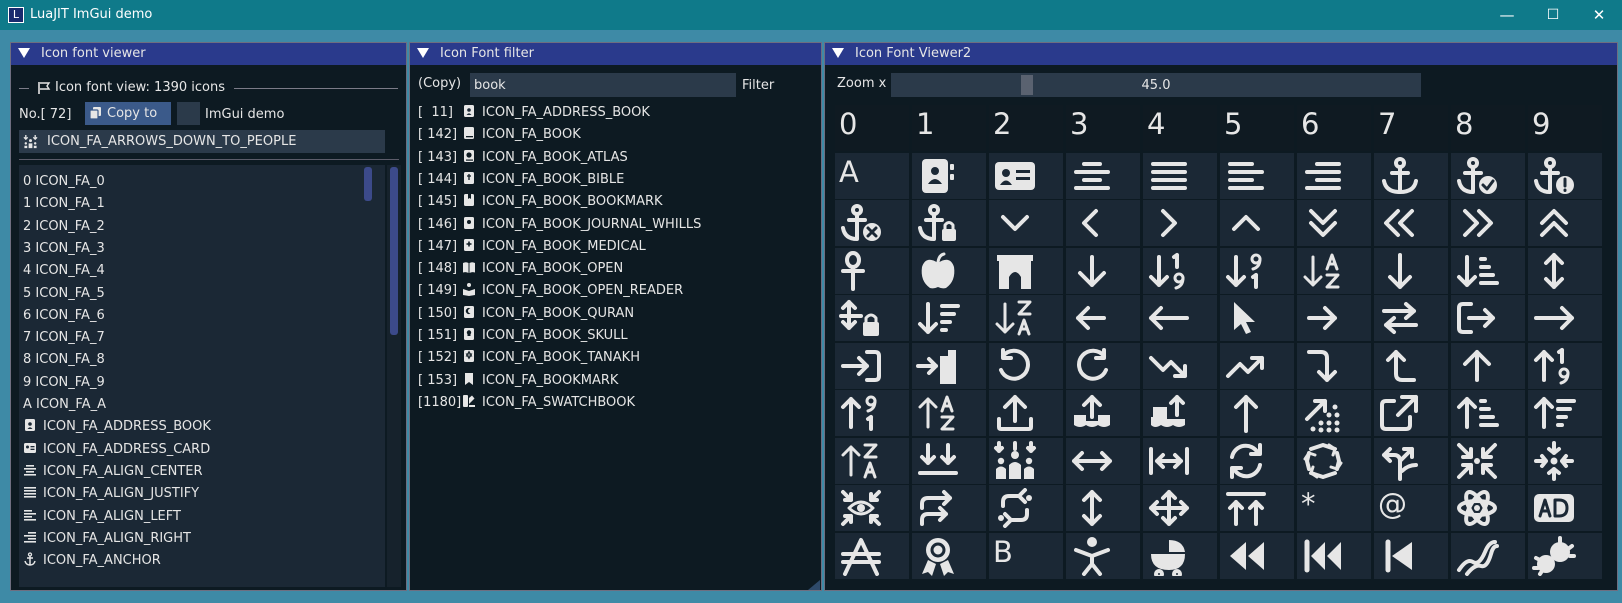 This screenshot has height=603, width=1622. I want to click on arrow-up-short-wide-icon, so click(1488, 413).